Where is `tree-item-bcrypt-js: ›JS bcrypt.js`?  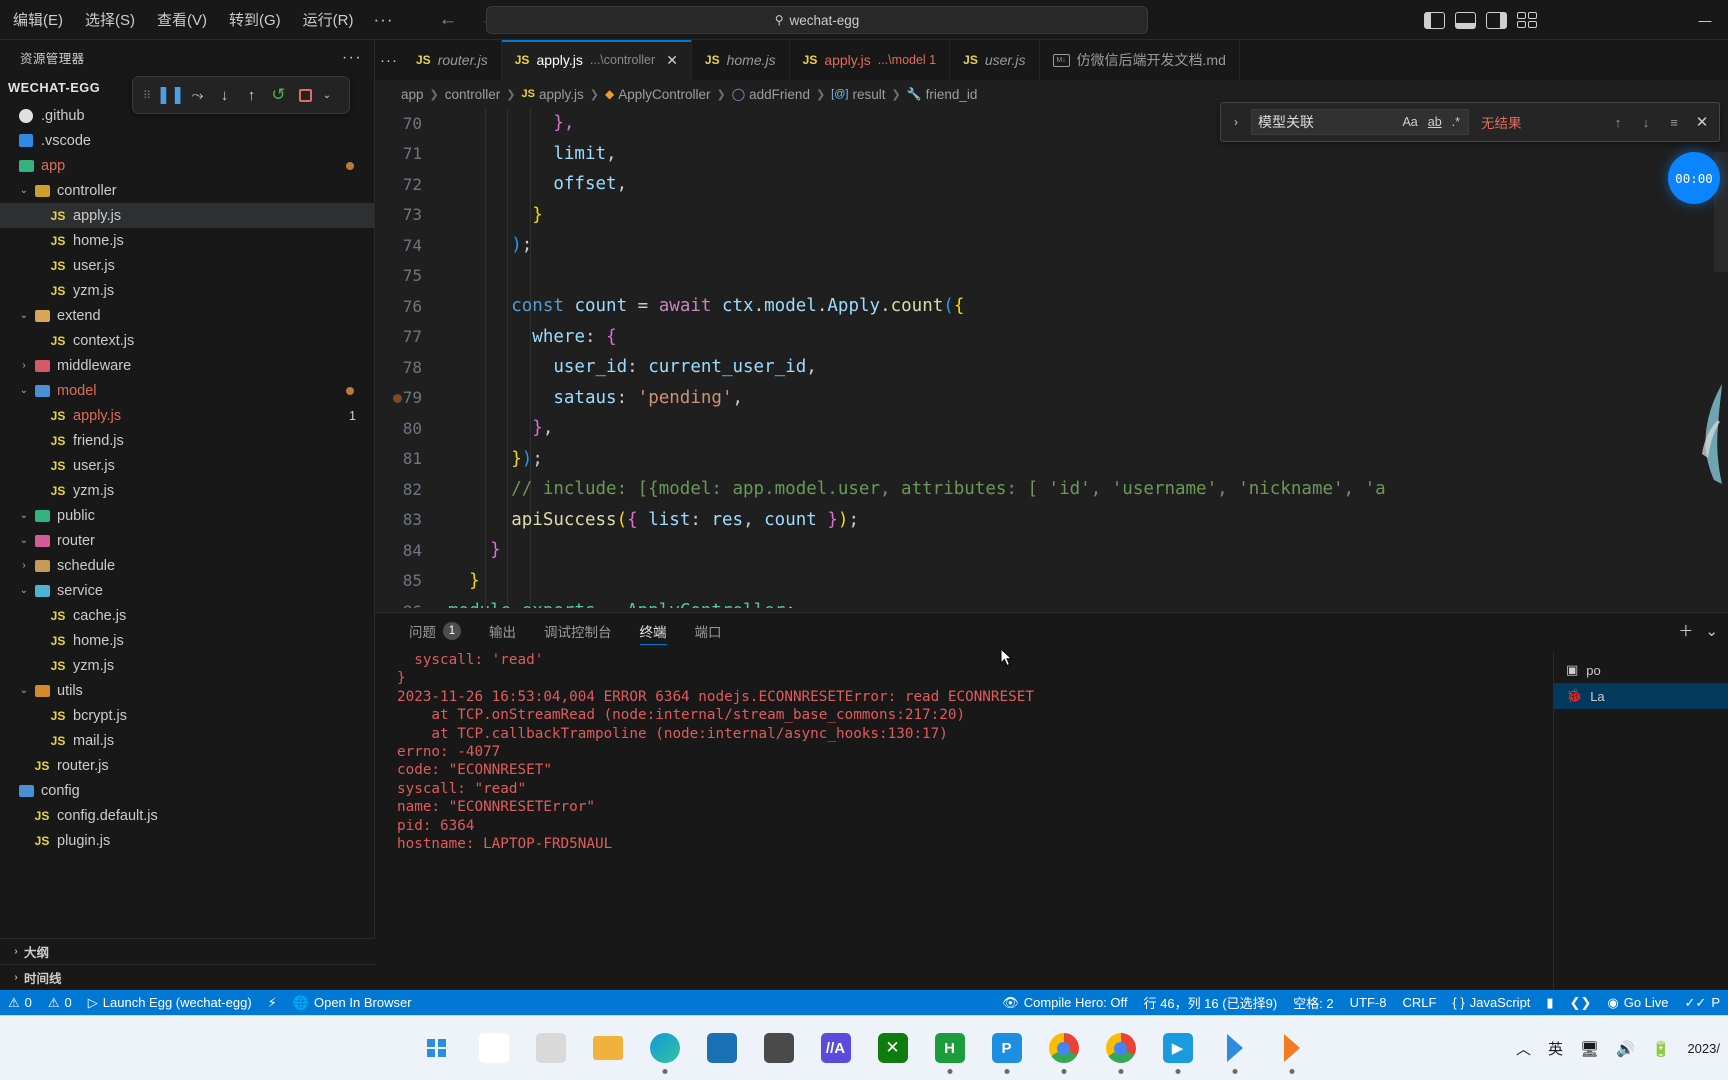
tree-item-bcrypt-js: ›JS bcrypt.js is located at coordinates (187, 715).